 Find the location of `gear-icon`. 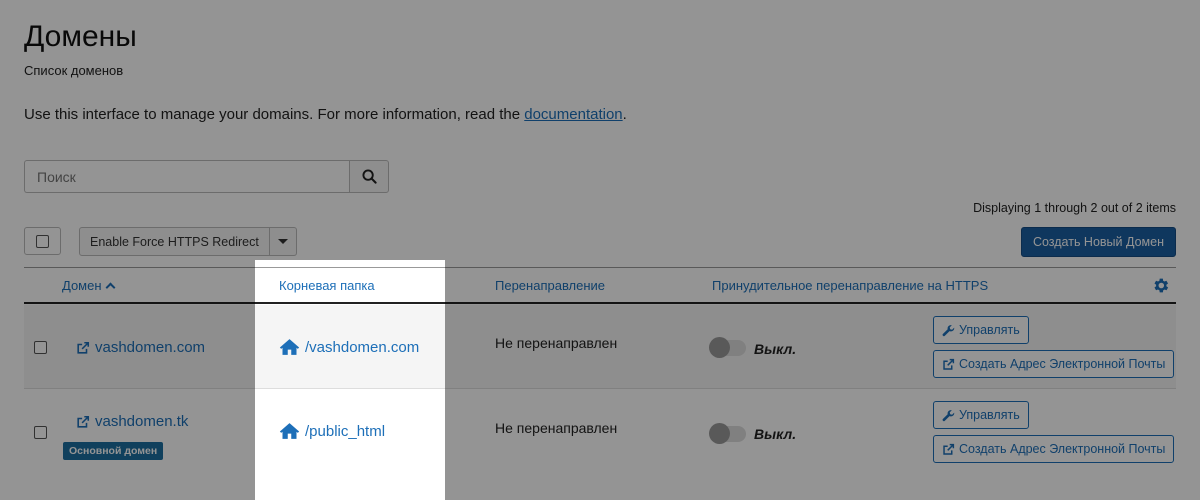

gear-icon is located at coordinates (1161, 285).